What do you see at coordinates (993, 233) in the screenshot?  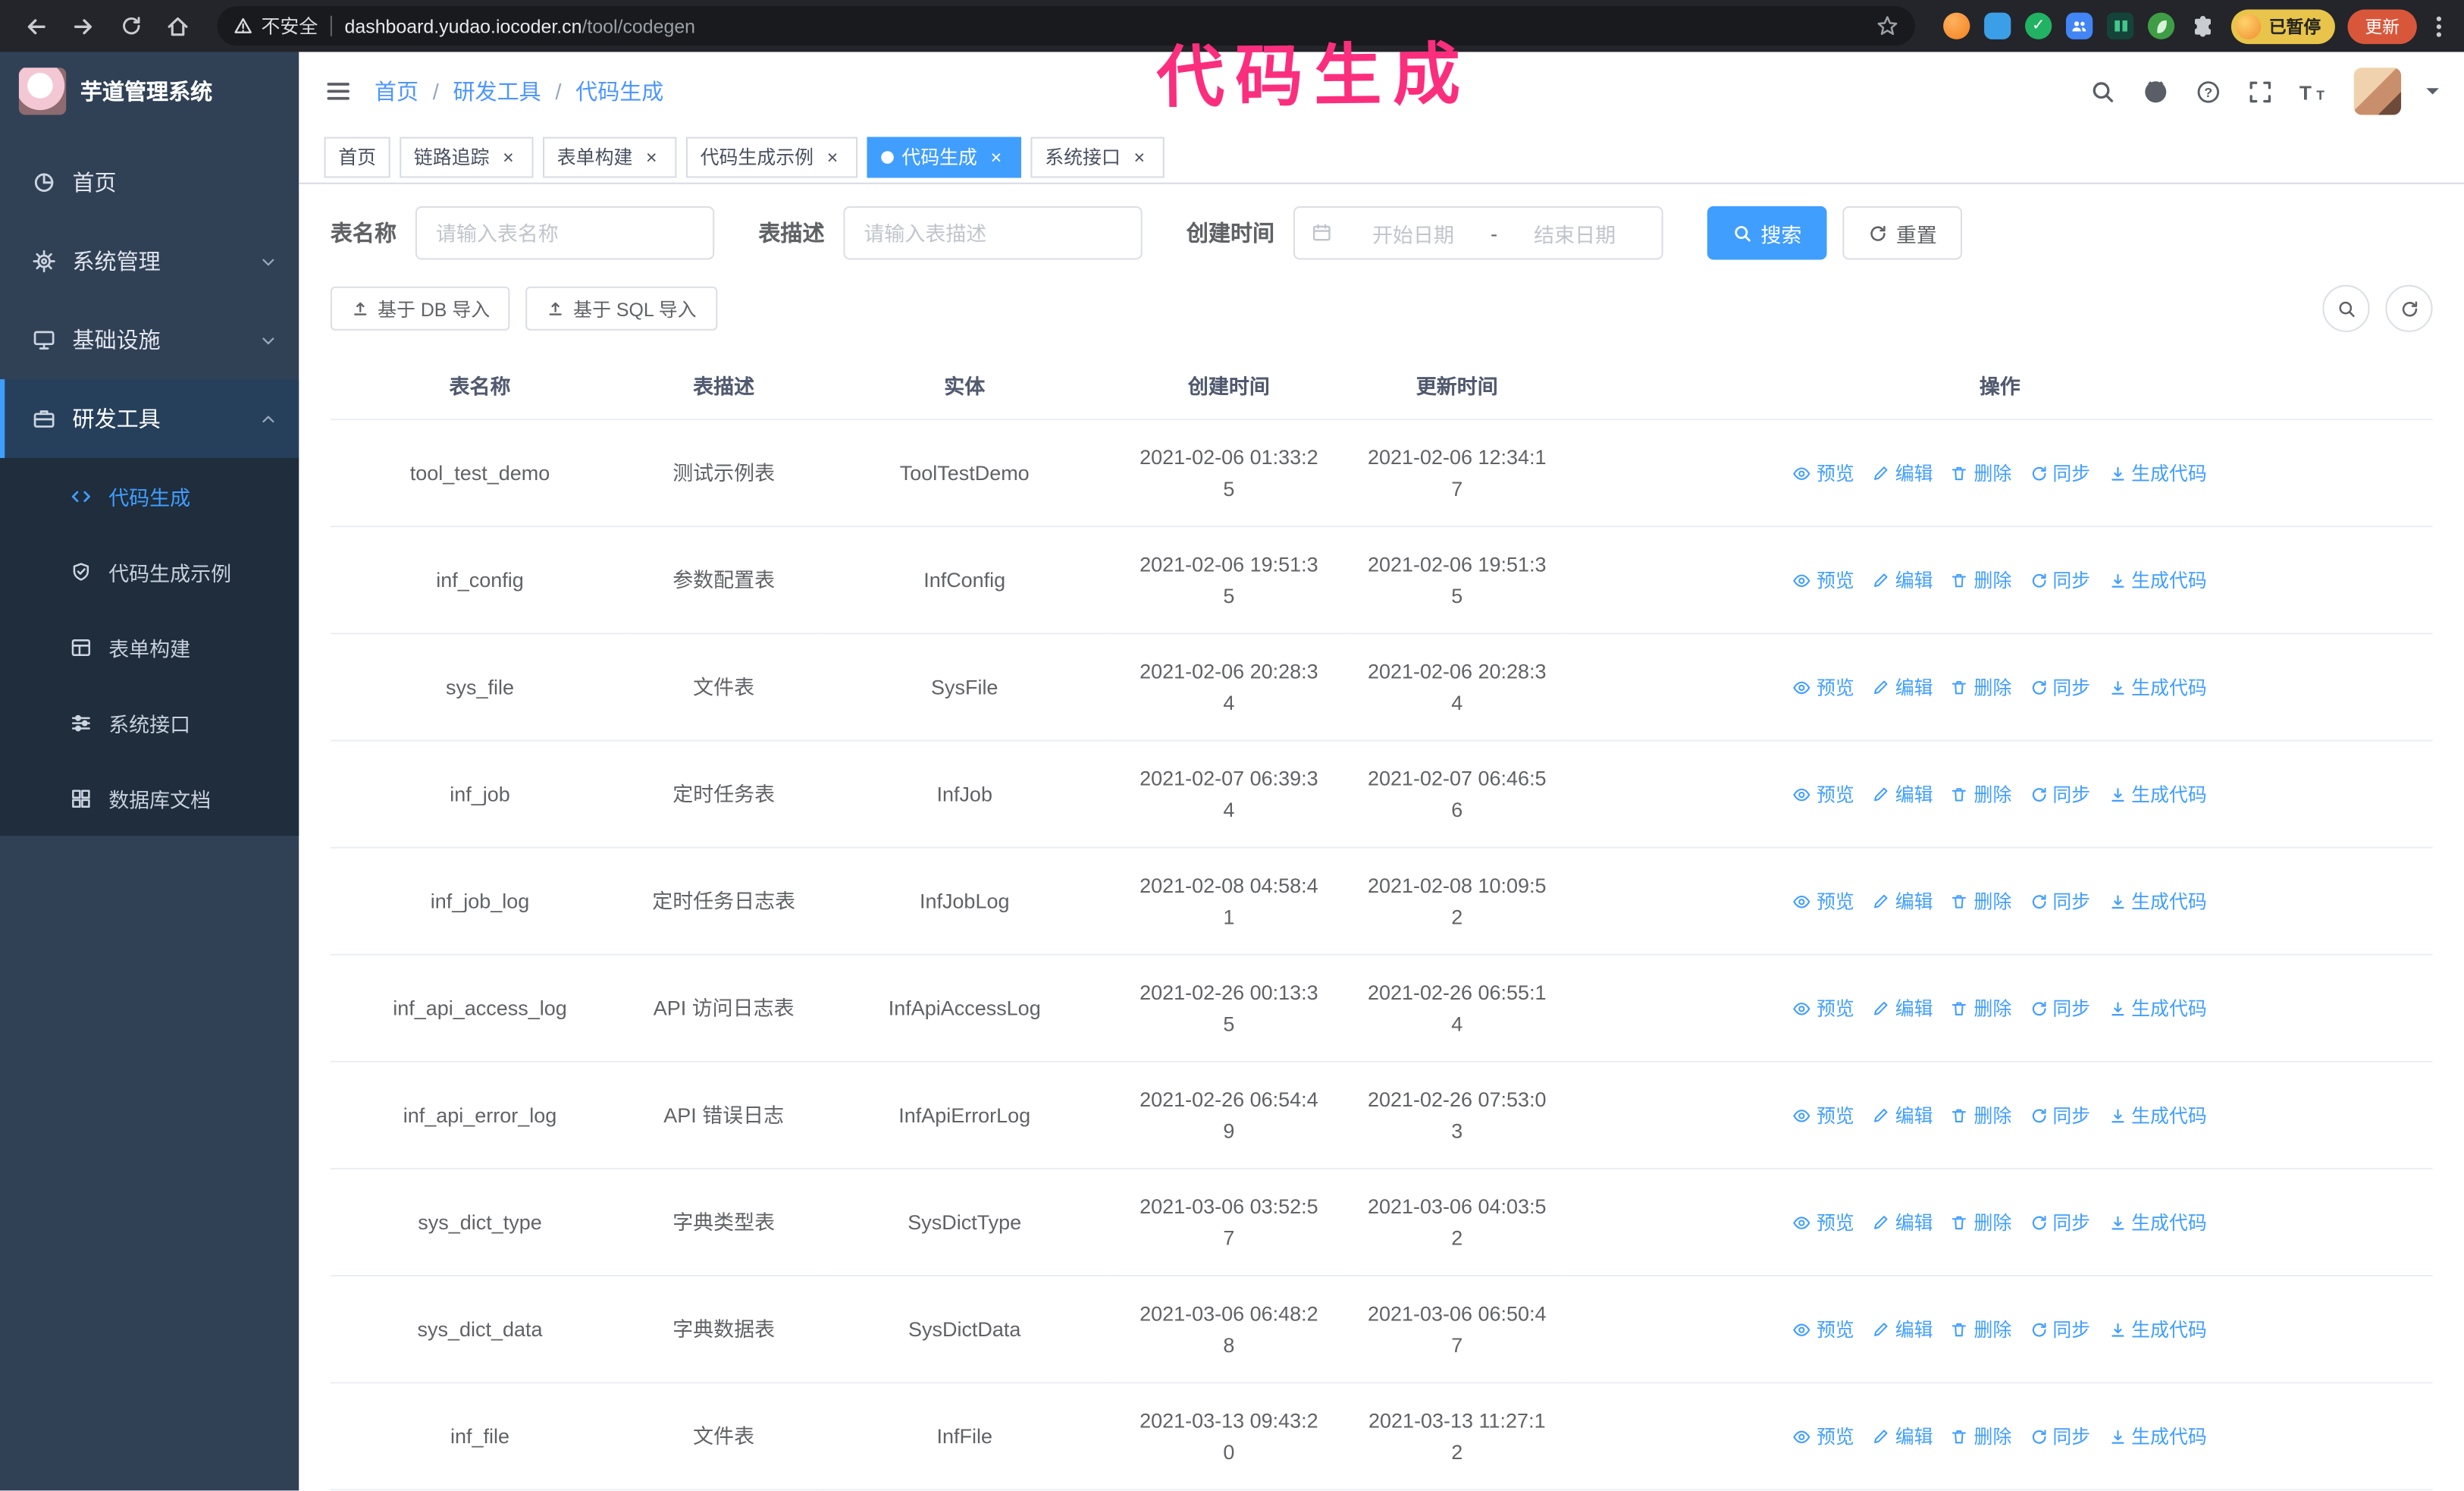 I see `table-desc-input` at bounding box center [993, 233].